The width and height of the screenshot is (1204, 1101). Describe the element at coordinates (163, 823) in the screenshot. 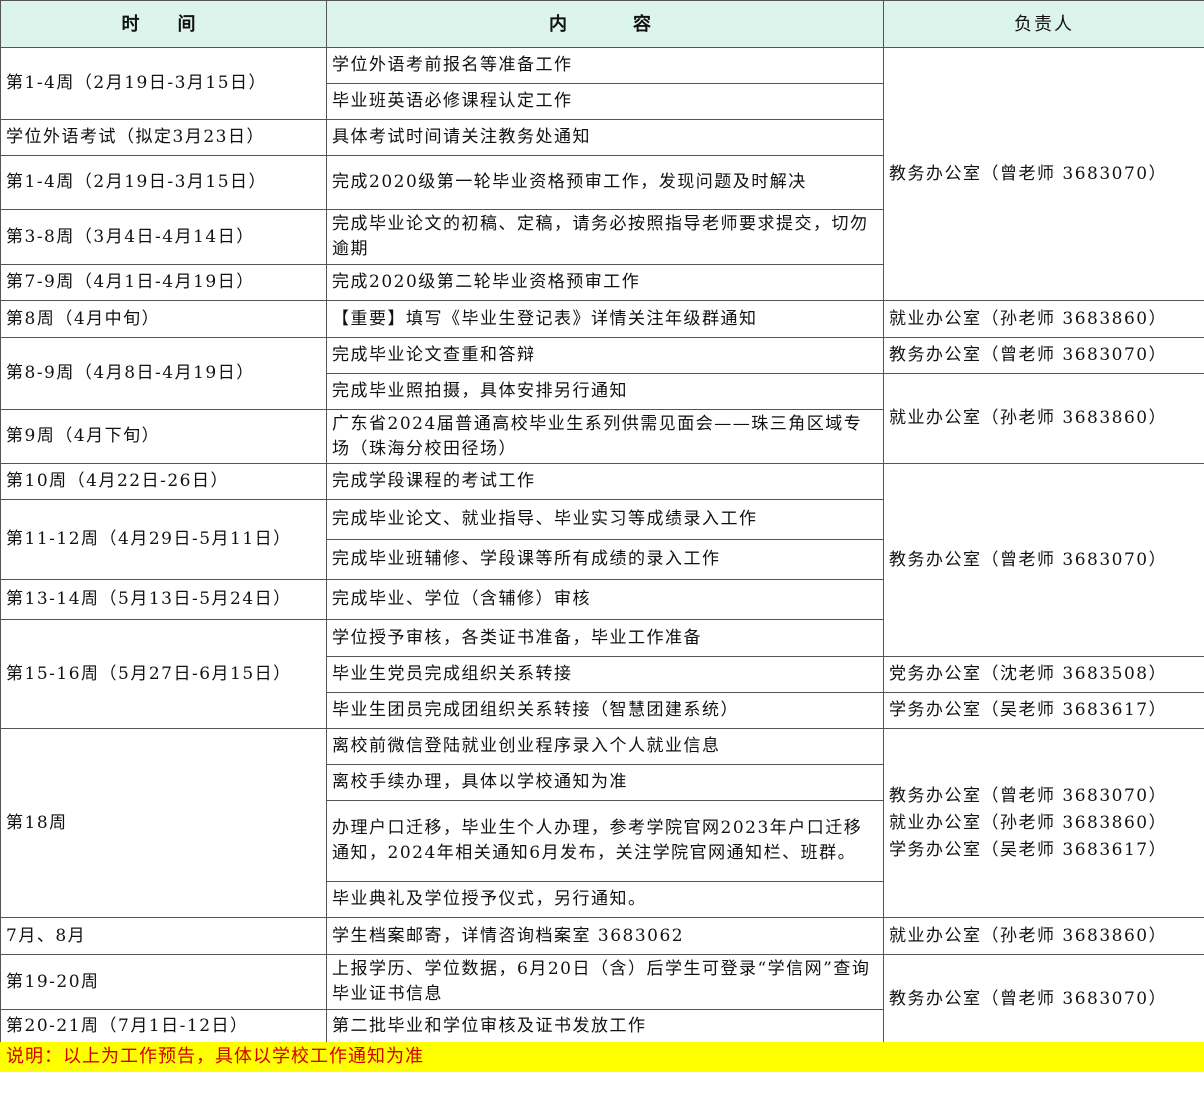

I see `time-cell: 第18周` at that location.